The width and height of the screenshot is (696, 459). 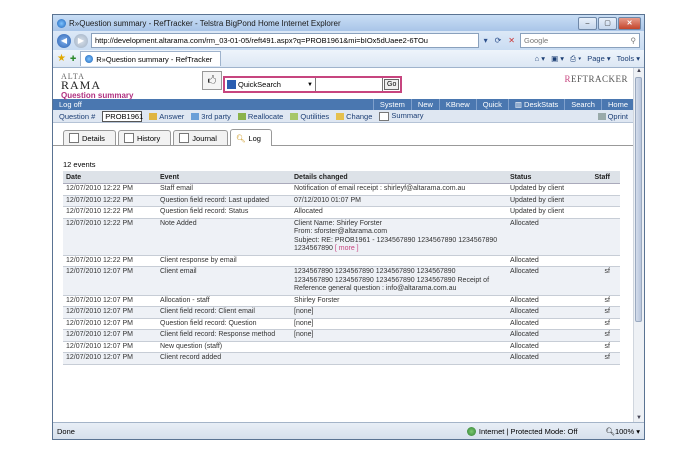 I want to click on search-icon: ⚲, so click(x=634, y=40).